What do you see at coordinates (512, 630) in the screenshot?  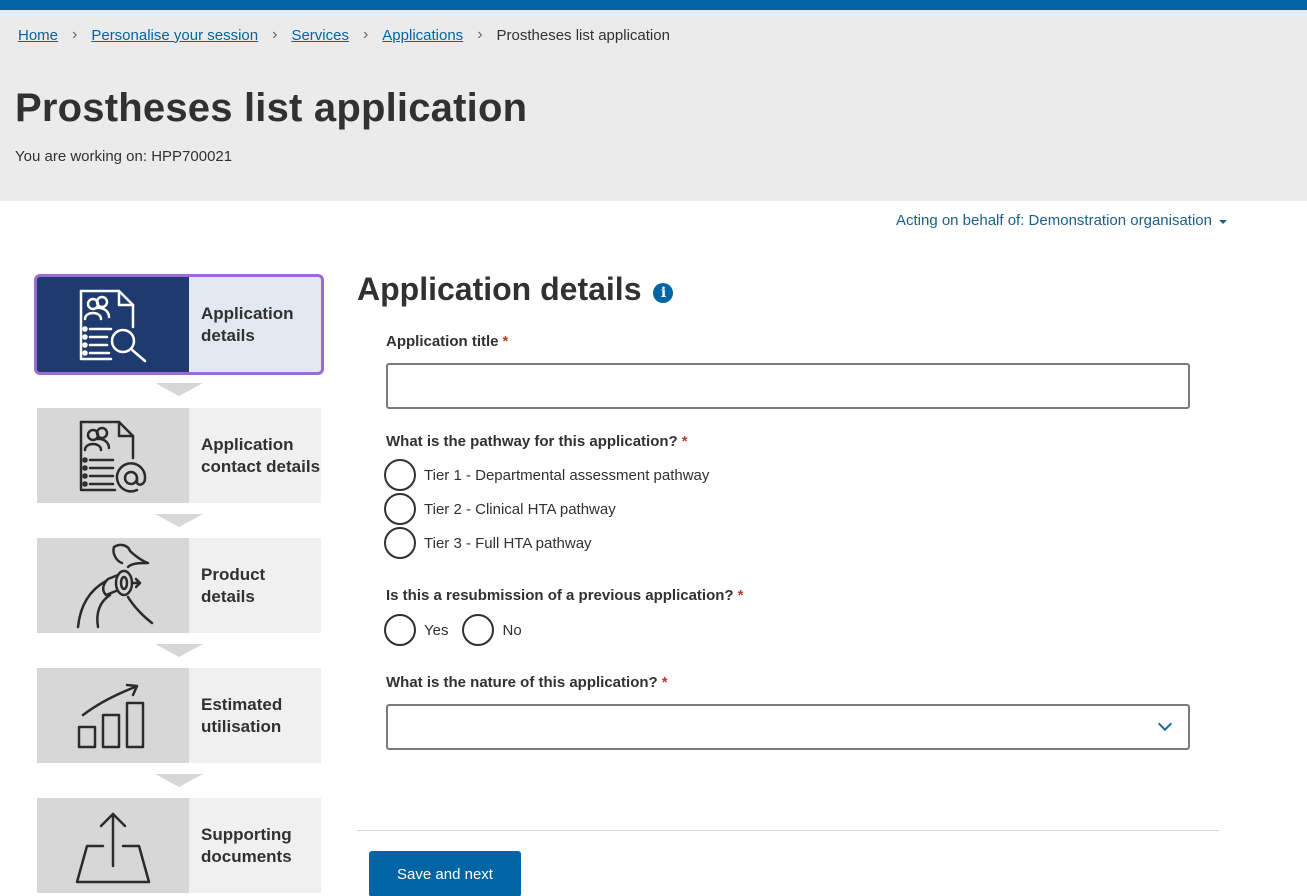 I see `radio-label: No` at bounding box center [512, 630].